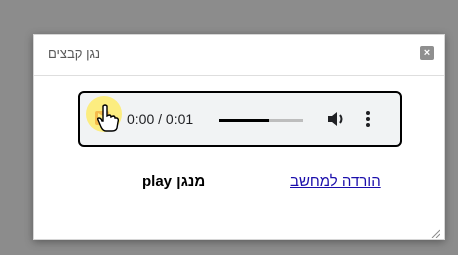  What do you see at coordinates (368, 119) in the screenshot?
I see `more-options-icon` at bounding box center [368, 119].